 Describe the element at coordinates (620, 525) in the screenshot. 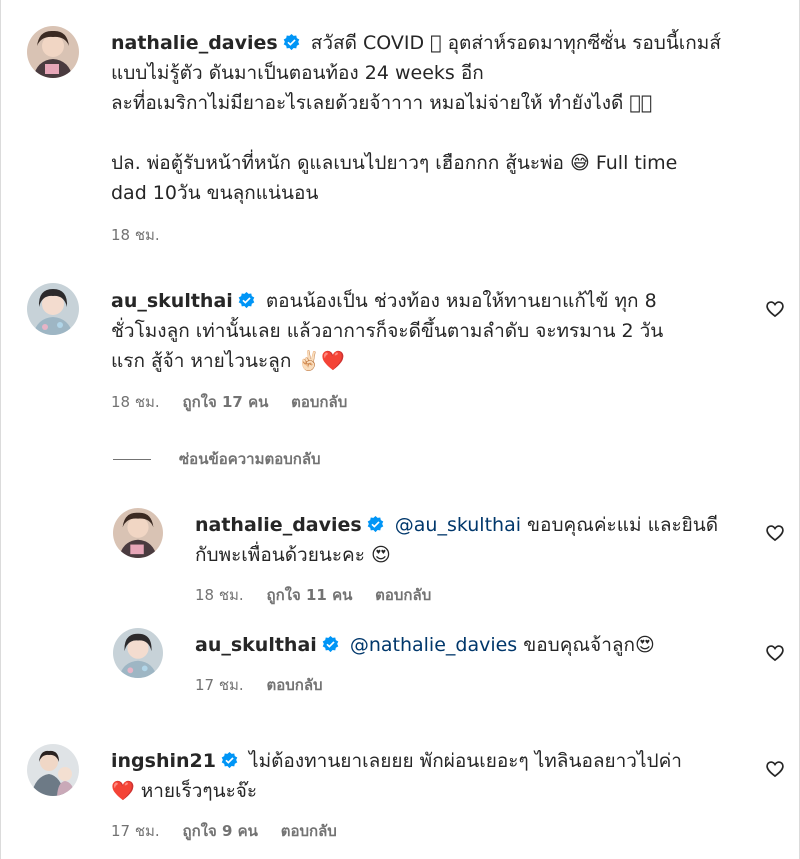

I see `reply-line: ขอบคุณค่ะแม่ และยินดี` at that location.